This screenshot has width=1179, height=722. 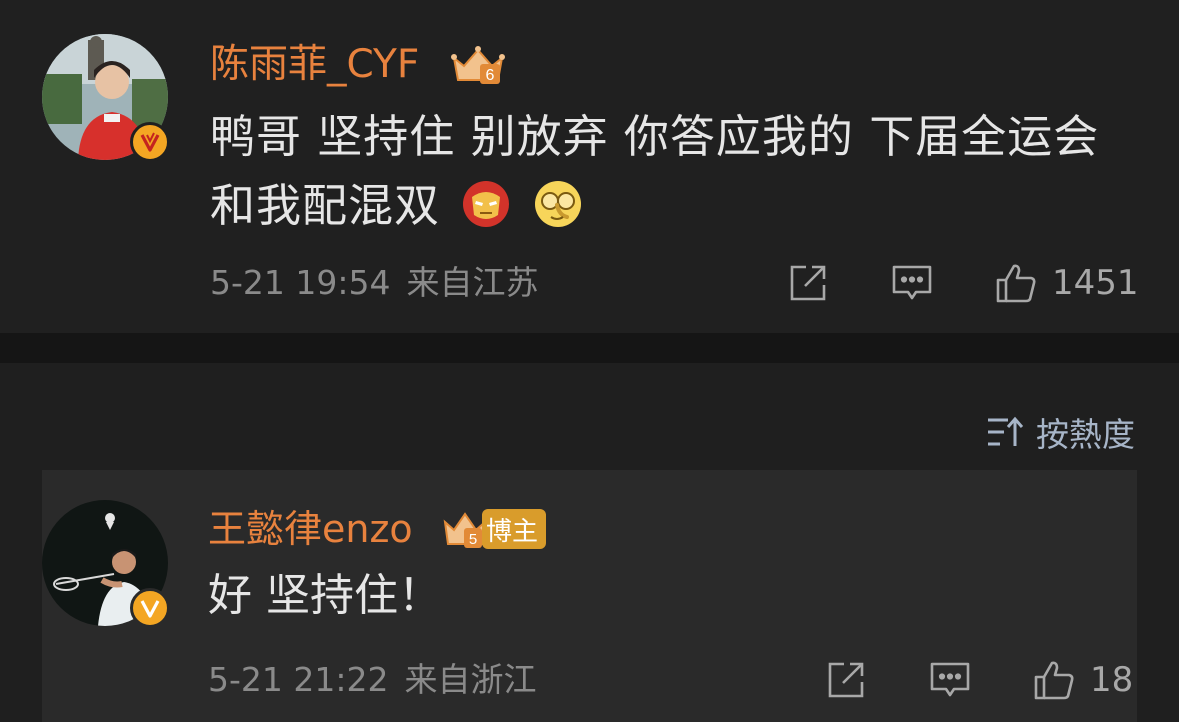 I want to click on comment-text: 鸭哥 坚持住 别放弃 你答应我的 下届全运会和我配混双, so click(x=670, y=171).